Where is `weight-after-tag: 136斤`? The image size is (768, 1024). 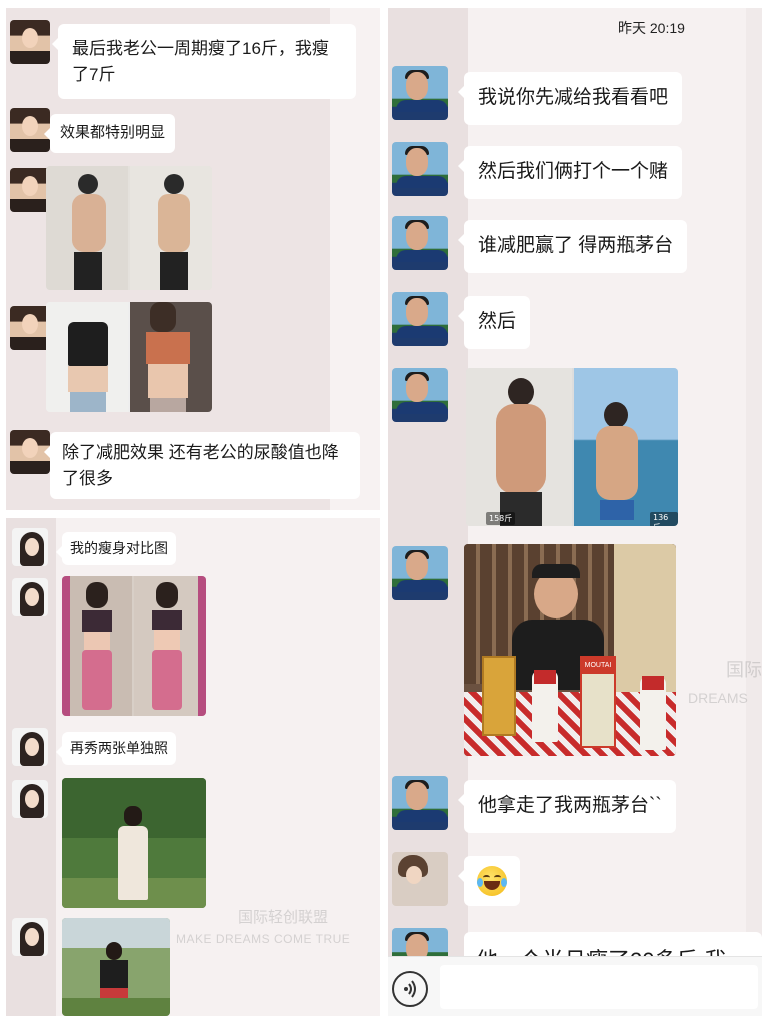 weight-after-tag: 136斤 is located at coordinates (664, 519).